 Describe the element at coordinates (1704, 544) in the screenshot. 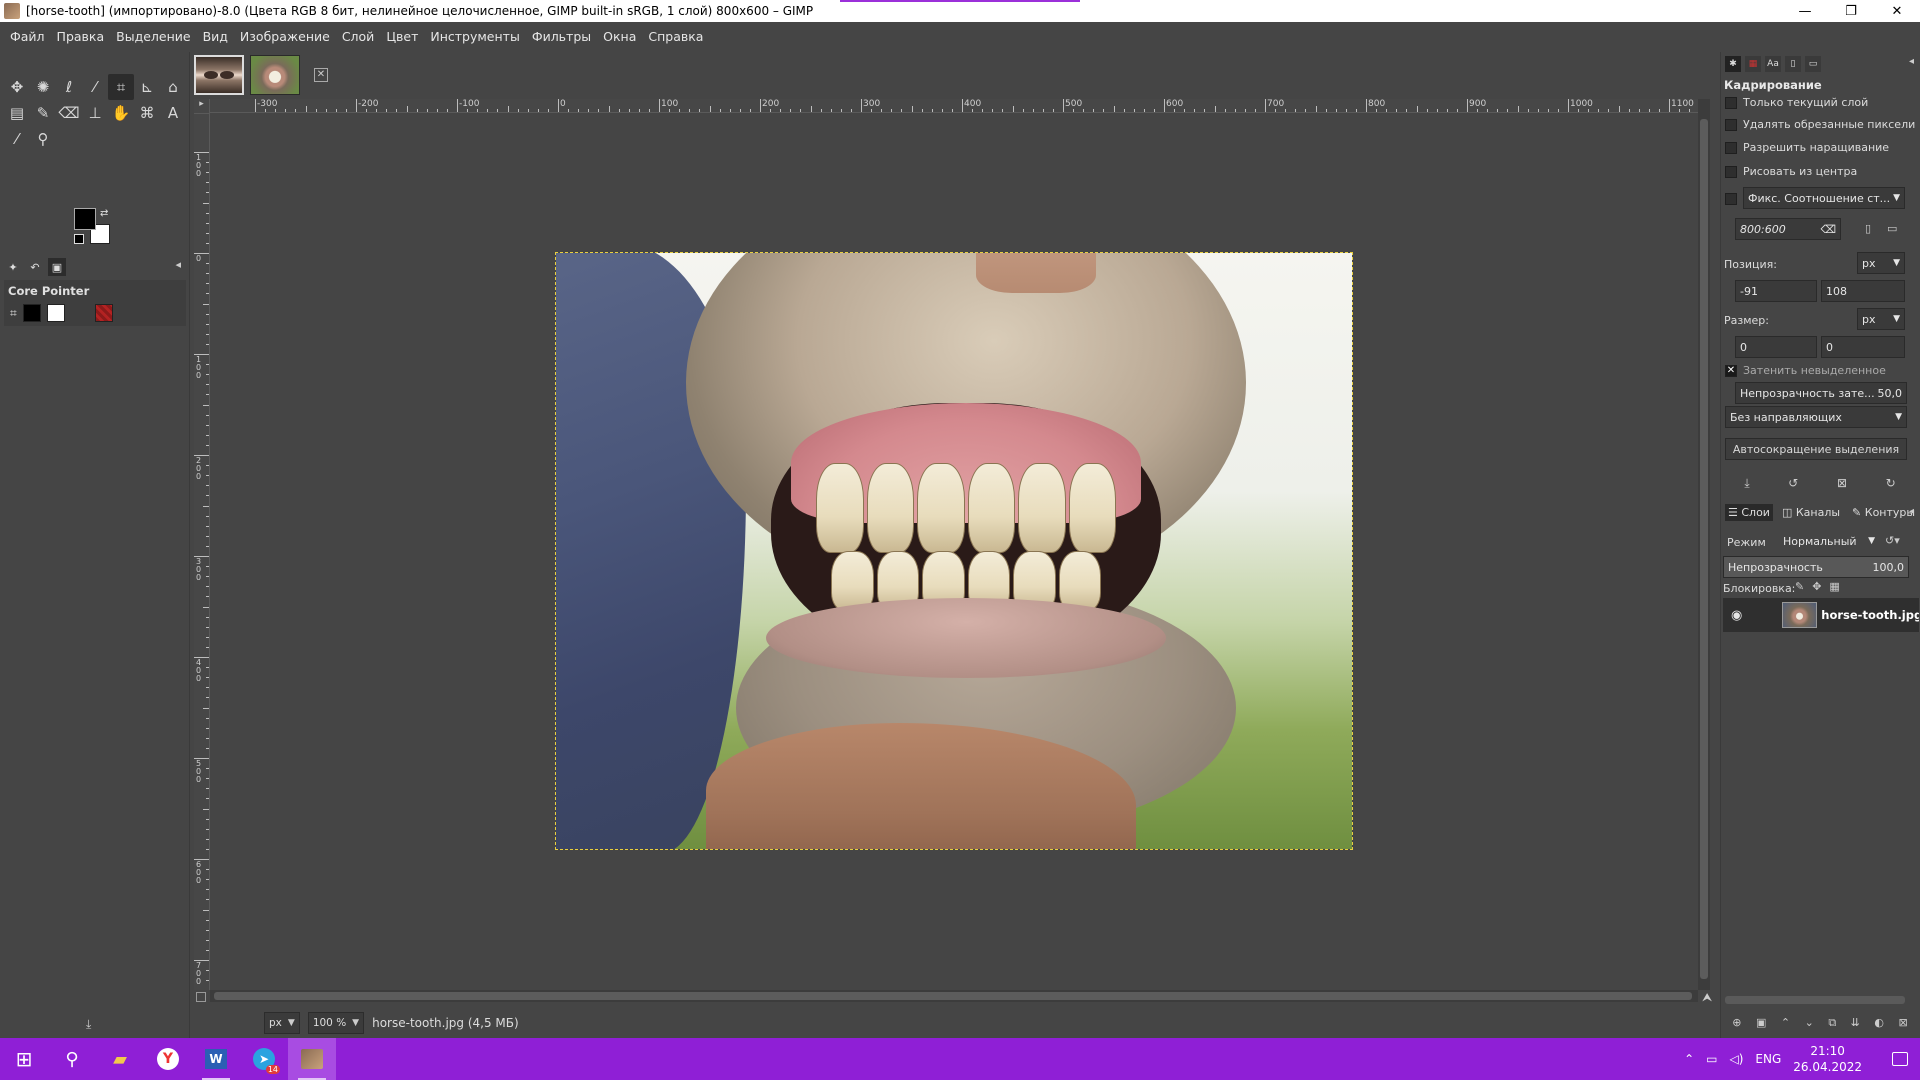

I see `vertical-scrollbar` at that location.